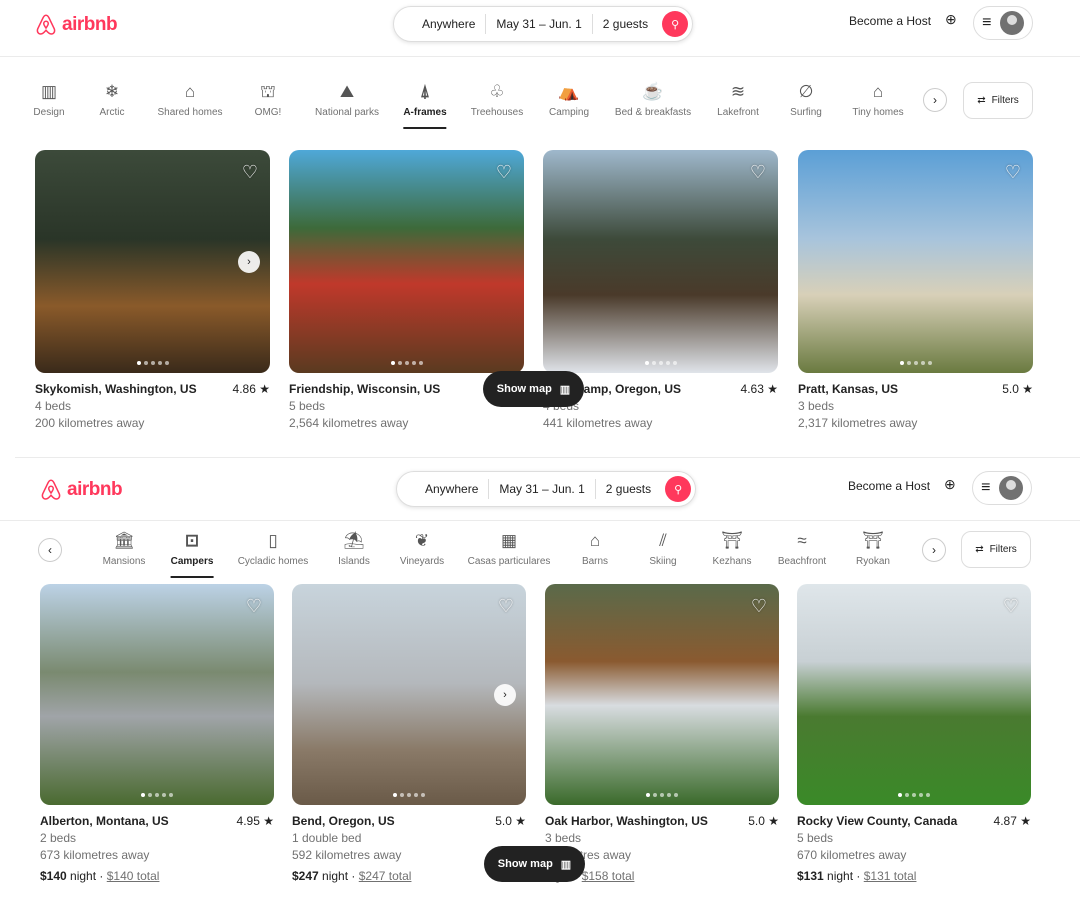  Describe the element at coordinates (608, 876) in the screenshot. I see `total-price-link: $158 total` at that location.